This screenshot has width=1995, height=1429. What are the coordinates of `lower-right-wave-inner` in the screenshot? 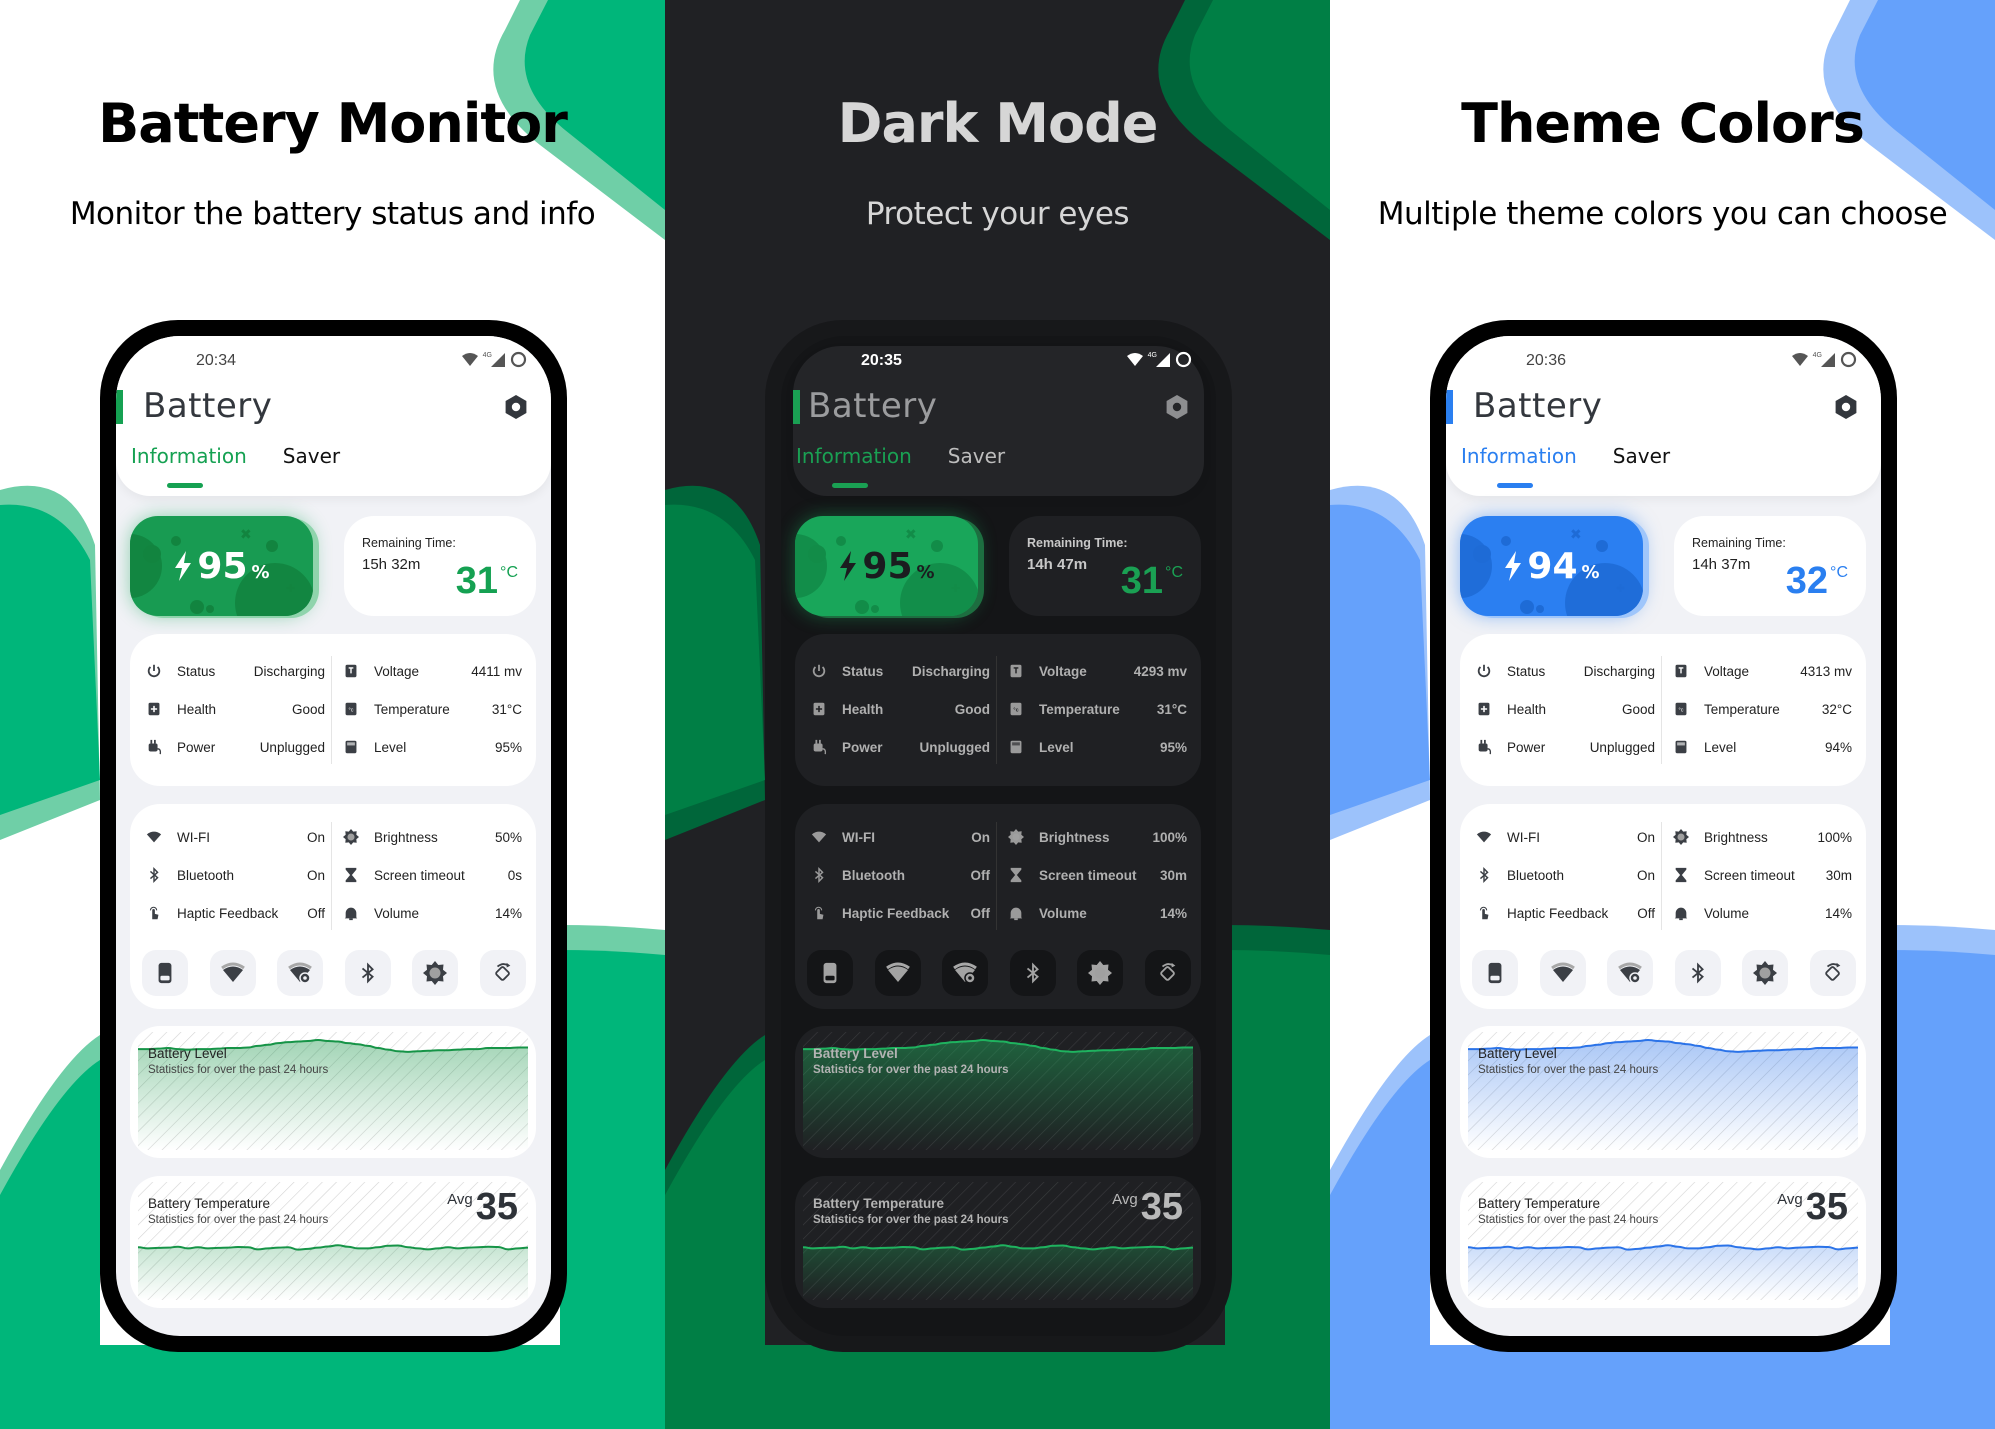 It's located at (1277, 1189).